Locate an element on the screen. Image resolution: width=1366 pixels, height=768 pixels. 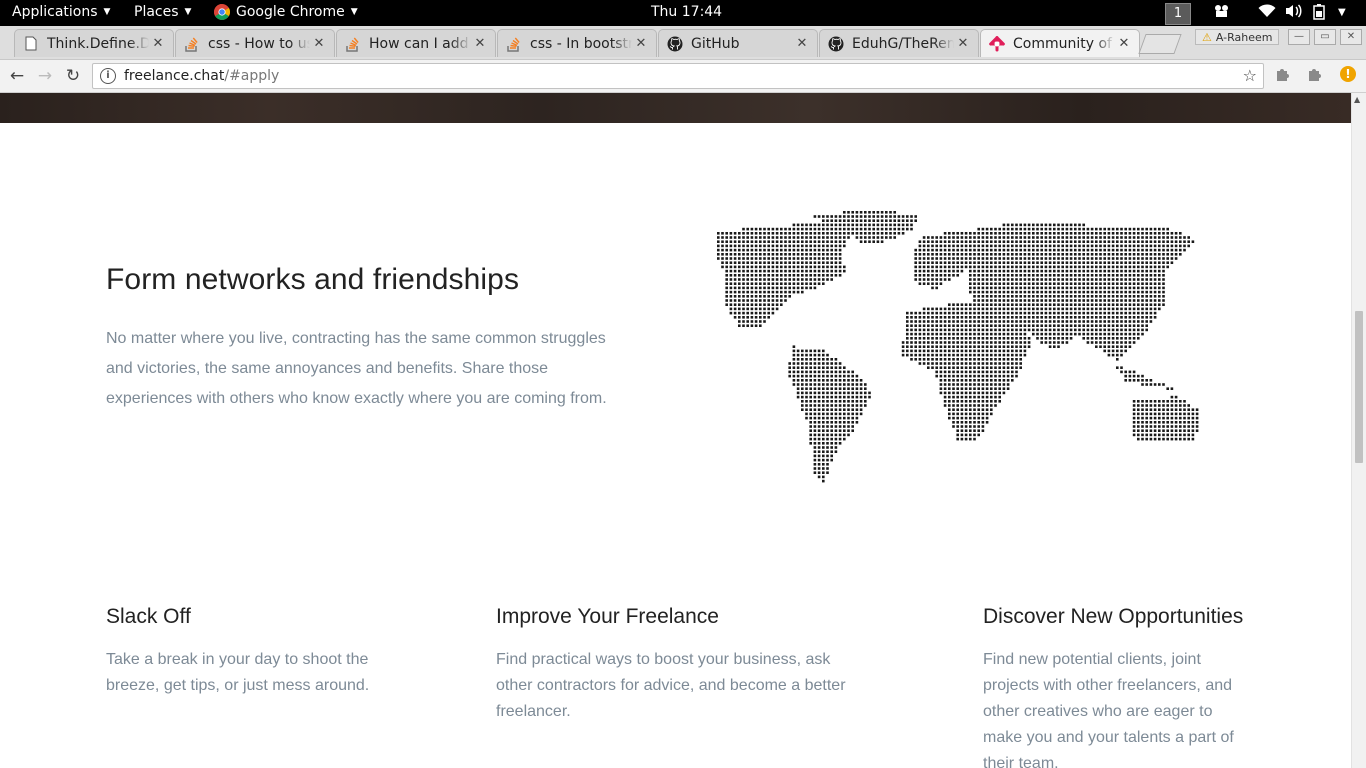
camera-icon is located at coordinates (1222, 13).